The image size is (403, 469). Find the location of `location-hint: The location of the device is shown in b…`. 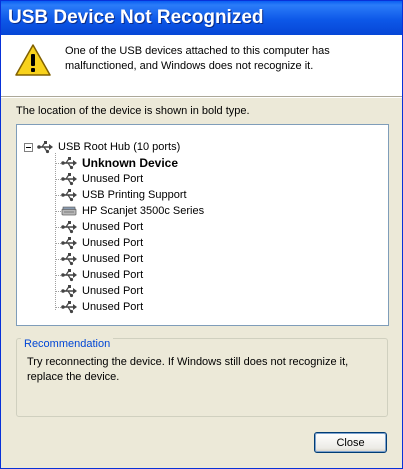

location-hint: The location of the device is shown in b… is located at coordinates (133, 111).